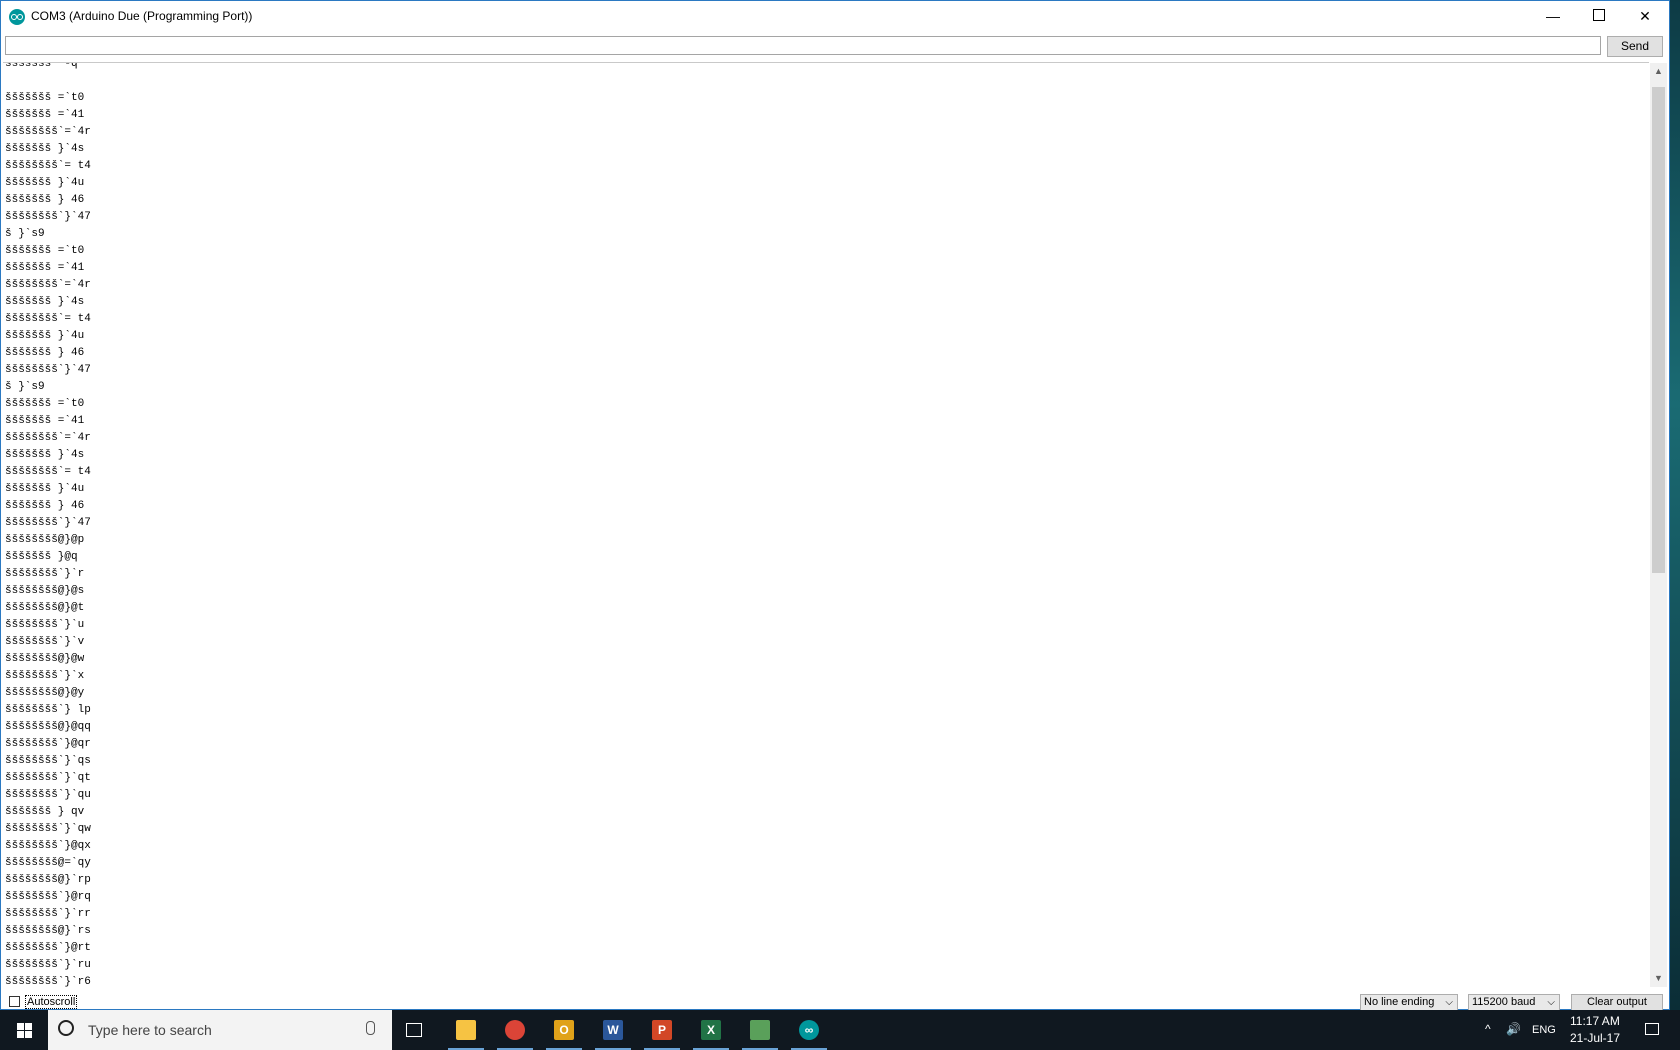 The width and height of the screenshot is (1680, 1050). I want to click on send-button: Send, so click(1635, 46).